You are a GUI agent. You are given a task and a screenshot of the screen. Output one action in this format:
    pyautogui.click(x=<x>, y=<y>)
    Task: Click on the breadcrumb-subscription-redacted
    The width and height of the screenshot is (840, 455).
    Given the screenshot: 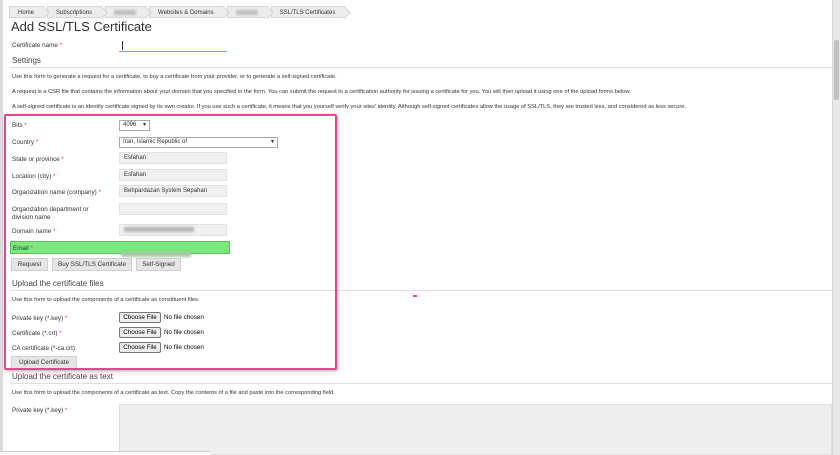 What is the action you would take?
    pyautogui.click(x=126, y=12)
    